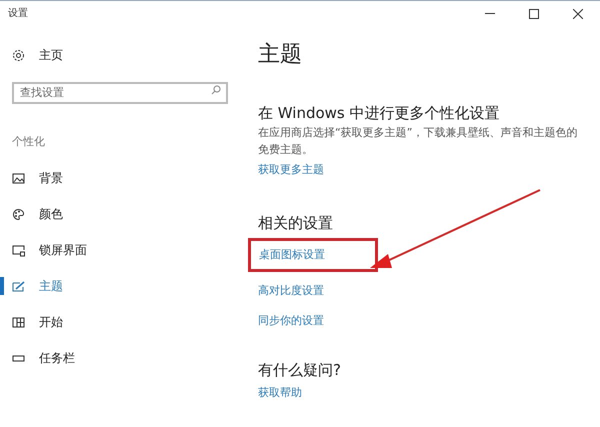 The image size is (600, 427). What do you see at coordinates (291, 170) in the screenshot?
I see `settings-link: 获取更多主题` at bounding box center [291, 170].